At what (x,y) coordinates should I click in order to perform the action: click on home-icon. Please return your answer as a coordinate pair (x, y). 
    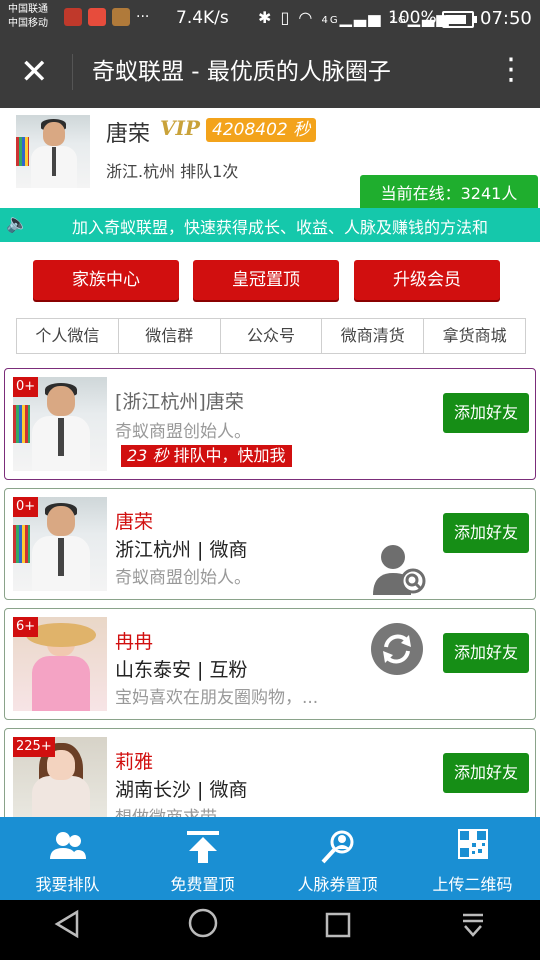
    Looking at the image, I should click on (203, 930).